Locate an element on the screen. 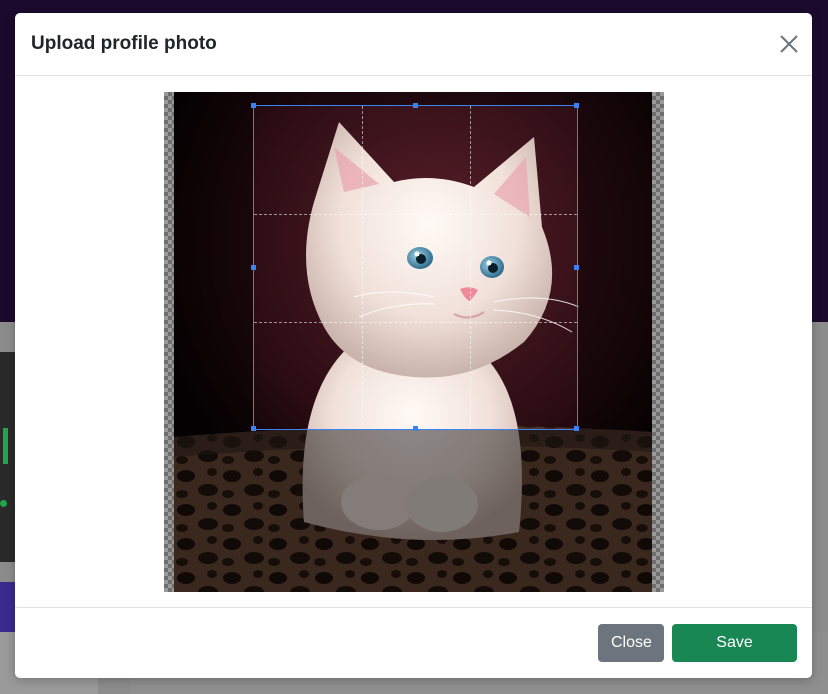 Image resolution: width=828 pixels, height=694 pixels. modal-header: Upload profile photo is located at coordinates (413, 44).